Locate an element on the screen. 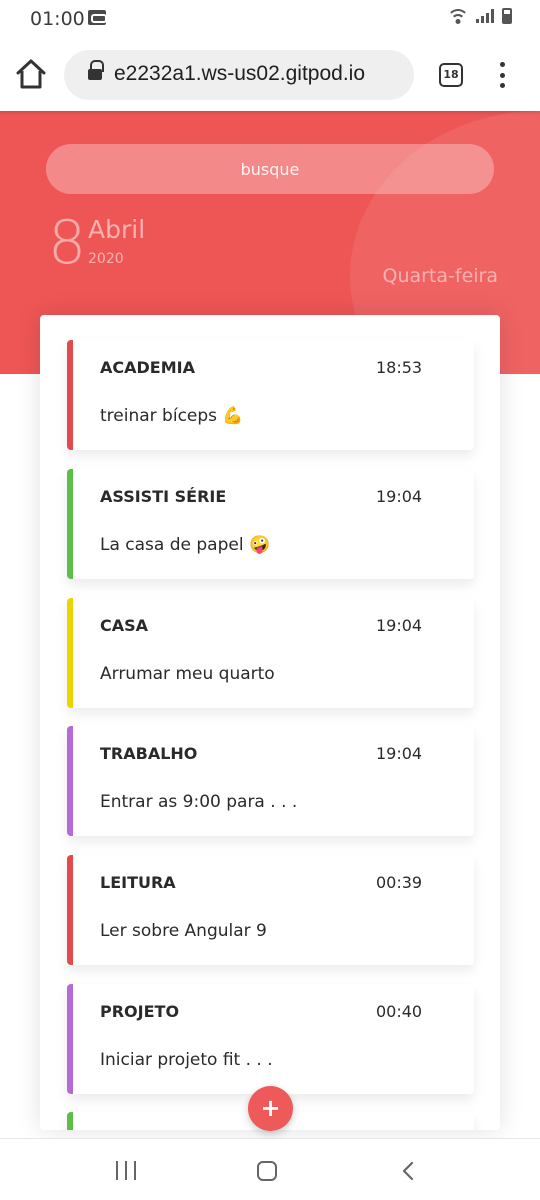 The image size is (540, 1200). task-description: Entrar as 9:00 para . . . is located at coordinates (199, 802).